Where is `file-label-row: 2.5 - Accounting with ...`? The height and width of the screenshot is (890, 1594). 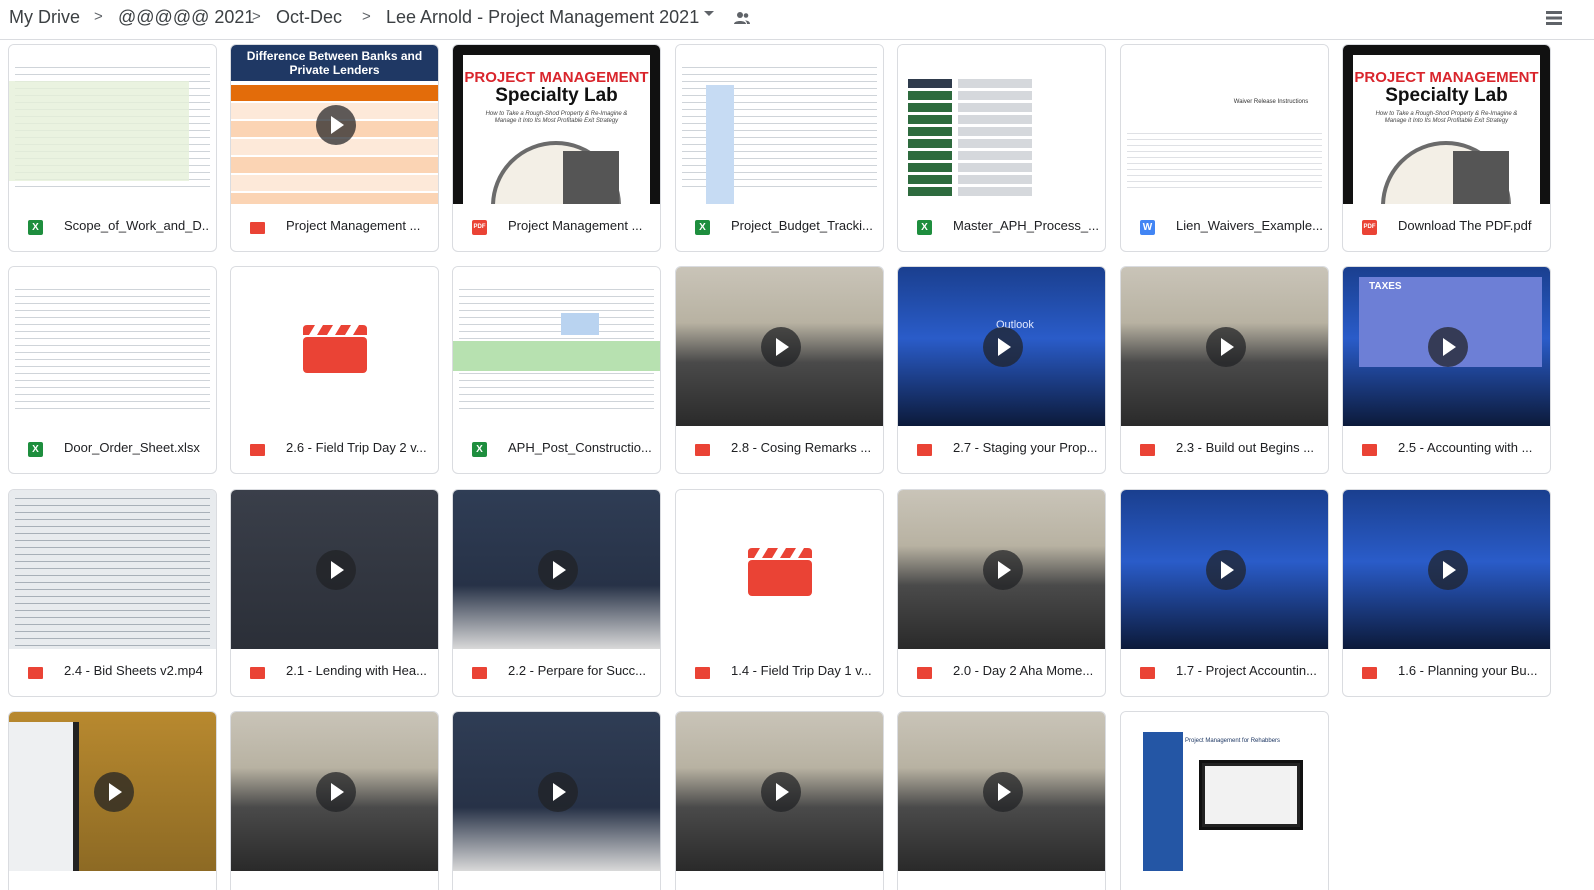
file-label-row: 2.5 - Accounting with ... is located at coordinates (1446, 449).